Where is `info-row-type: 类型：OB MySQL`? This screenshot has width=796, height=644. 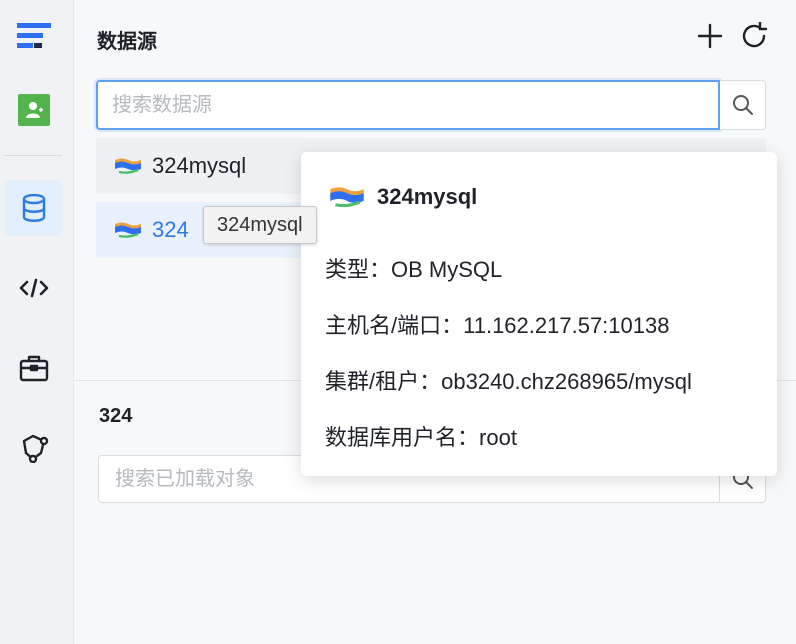
info-row-type: 类型：OB MySQL is located at coordinates (413, 268).